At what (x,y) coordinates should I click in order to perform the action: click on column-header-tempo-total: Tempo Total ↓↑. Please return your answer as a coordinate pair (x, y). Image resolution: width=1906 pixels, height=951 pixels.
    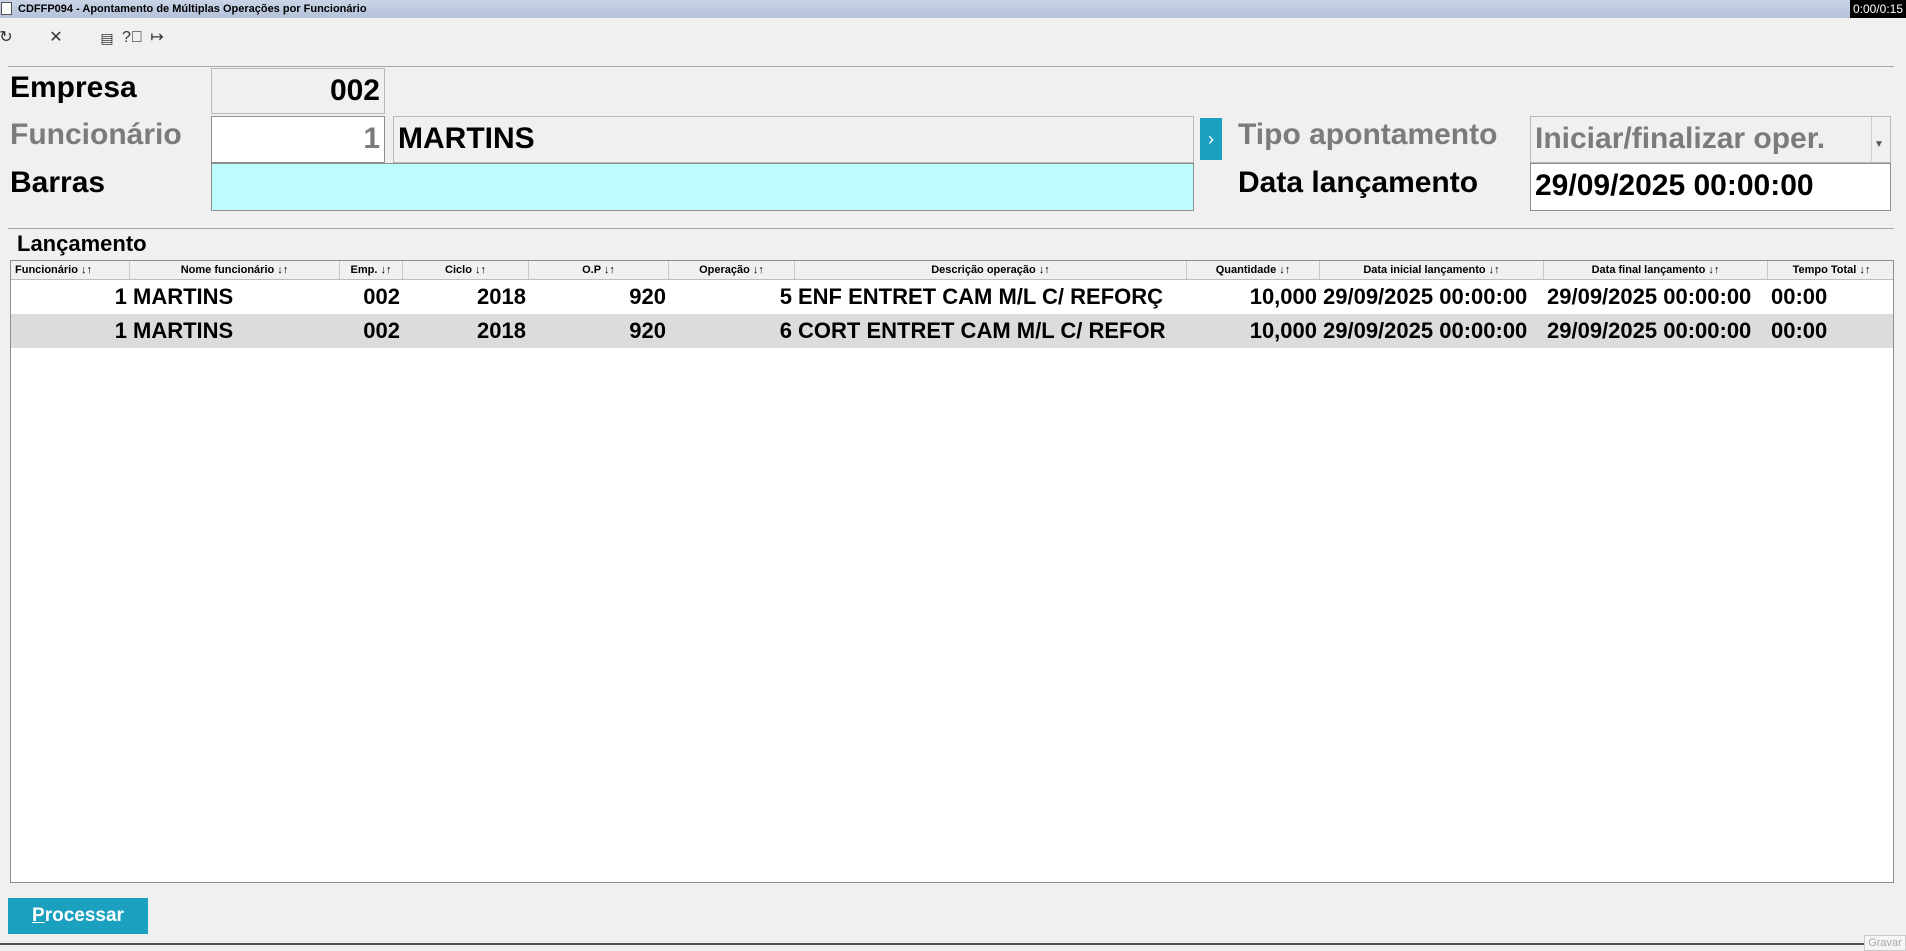
    Looking at the image, I should click on (1830, 270).